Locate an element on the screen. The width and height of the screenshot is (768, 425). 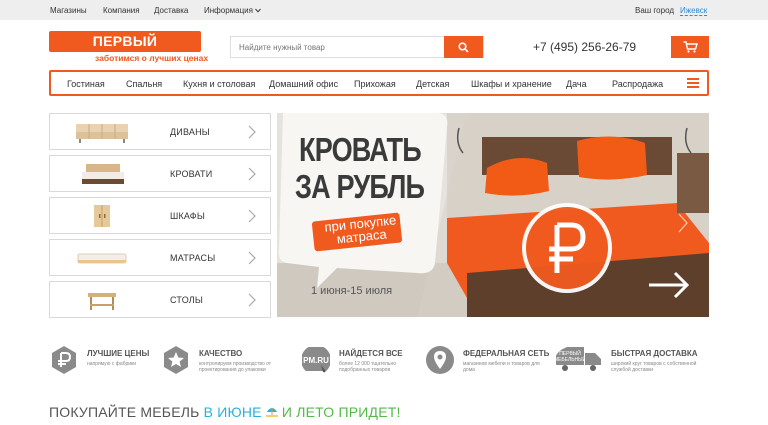
category-label: ДИВАНЫ is located at coordinates (190, 132).